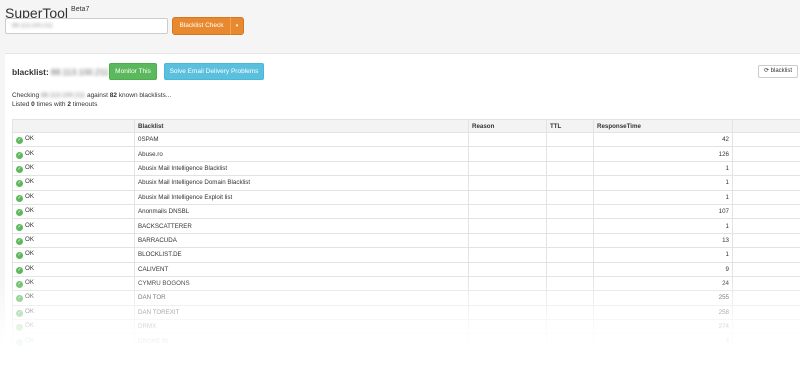 The width and height of the screenshot is (800, 373). Describe the element at coordinates (301, 283) in the screenshot. I see `blacklist-name-cell: CYMRU BOGONS` at that location.